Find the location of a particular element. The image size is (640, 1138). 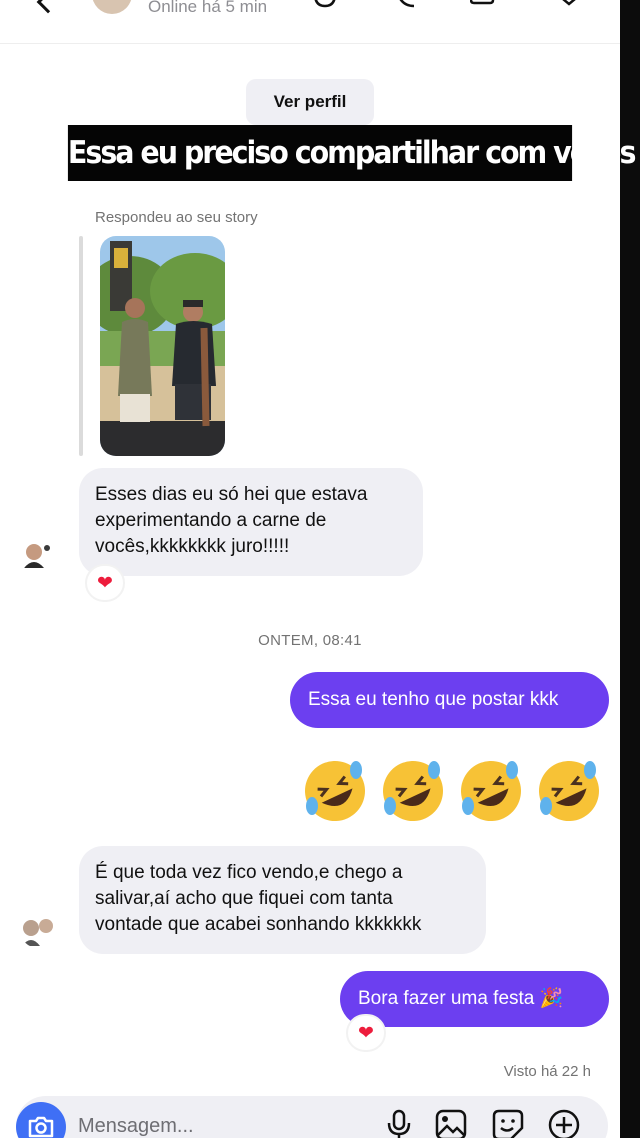

chat-header: Online há 5 min is located at coordinates (310, 22).